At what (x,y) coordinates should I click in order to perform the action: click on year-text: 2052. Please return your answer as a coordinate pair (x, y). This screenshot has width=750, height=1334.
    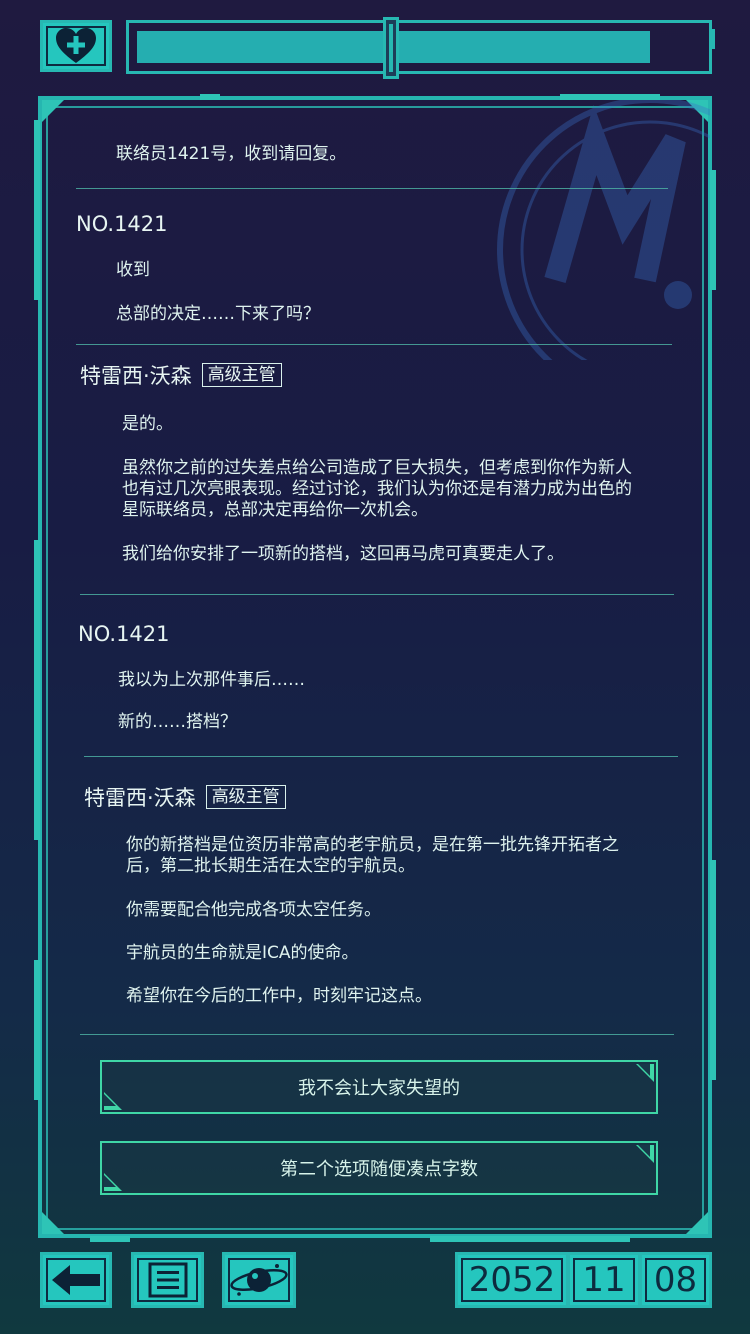
    Looking at the image, I should click on (512, 1280).